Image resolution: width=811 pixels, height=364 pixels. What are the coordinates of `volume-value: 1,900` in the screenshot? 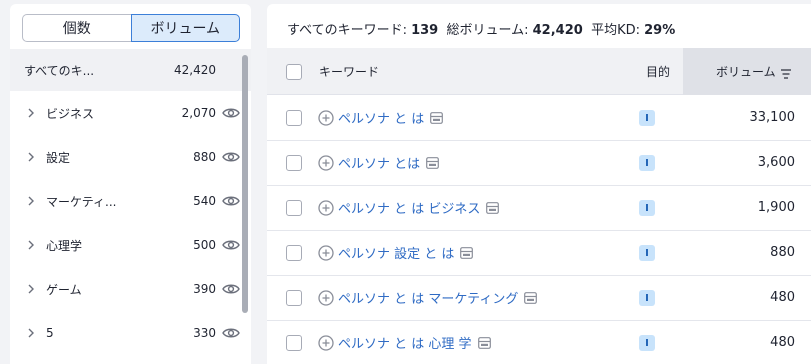 It's located at (776, 207).